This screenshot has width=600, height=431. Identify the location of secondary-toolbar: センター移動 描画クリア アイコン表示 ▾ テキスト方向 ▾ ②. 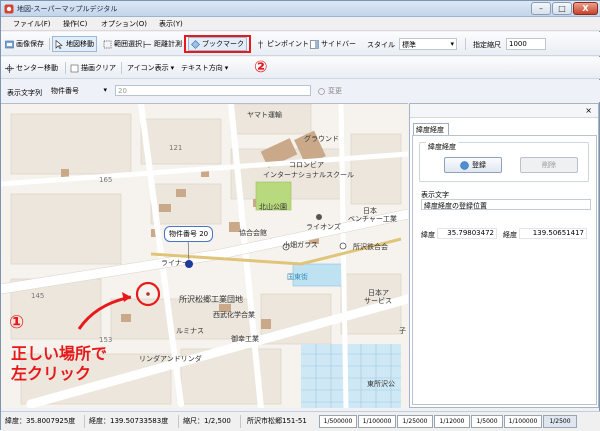
(300, 68).